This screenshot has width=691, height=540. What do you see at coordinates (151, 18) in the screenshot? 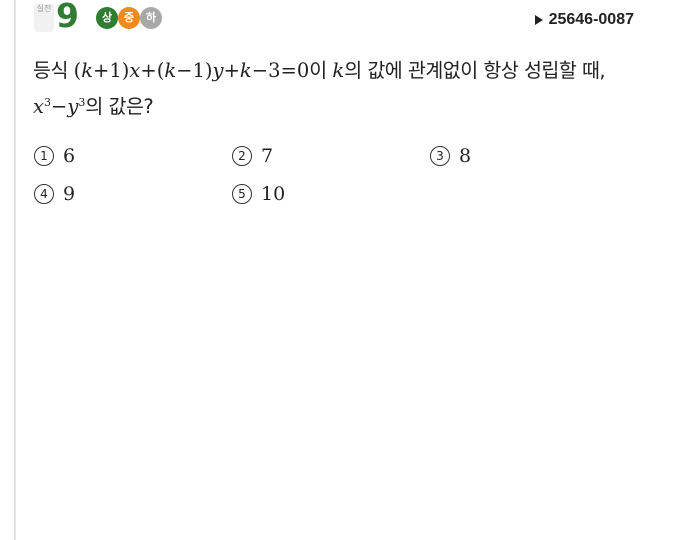
I see `difficulty-low-badge: 하` at bounding box center [151, 18].